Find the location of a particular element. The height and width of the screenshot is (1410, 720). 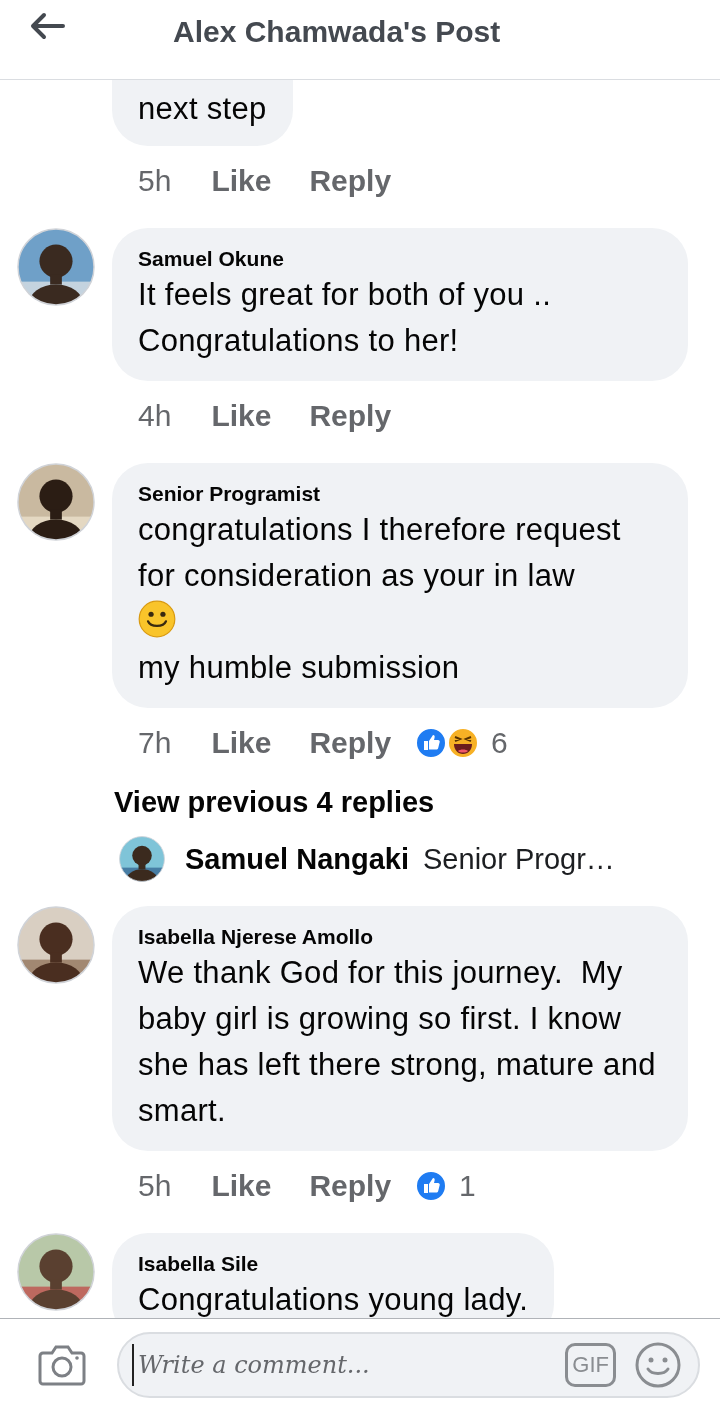

comment-field: Write a comment... GIF is located at coordinates (408, 1364).